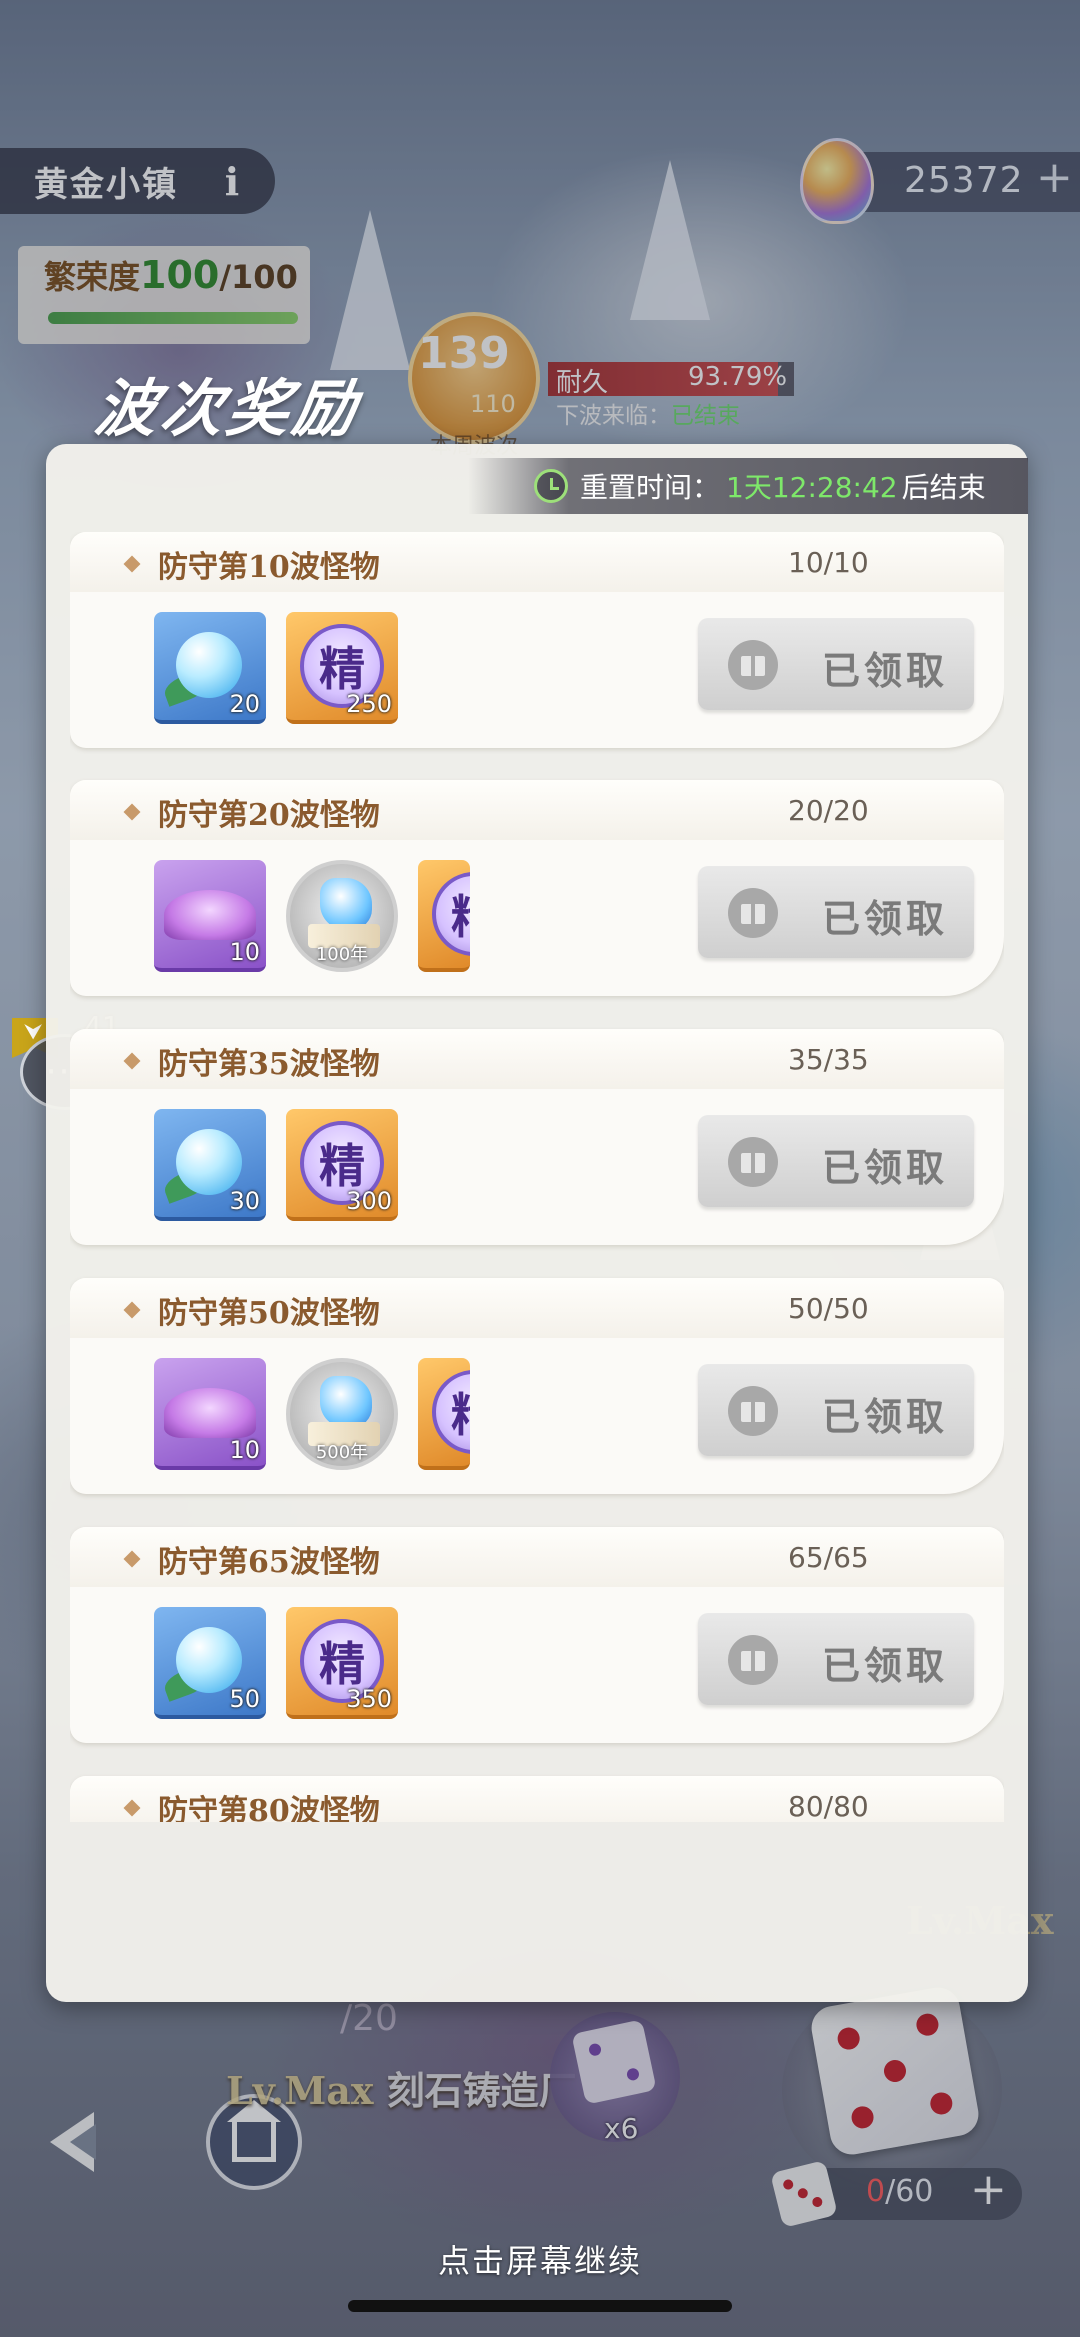 The width and height of the screenshot is (1080, 2337). Describe the element at coordinates (537, 1799) in the screenshot. I see `reward-card: 防守第80波怪物 80/80` at that location.